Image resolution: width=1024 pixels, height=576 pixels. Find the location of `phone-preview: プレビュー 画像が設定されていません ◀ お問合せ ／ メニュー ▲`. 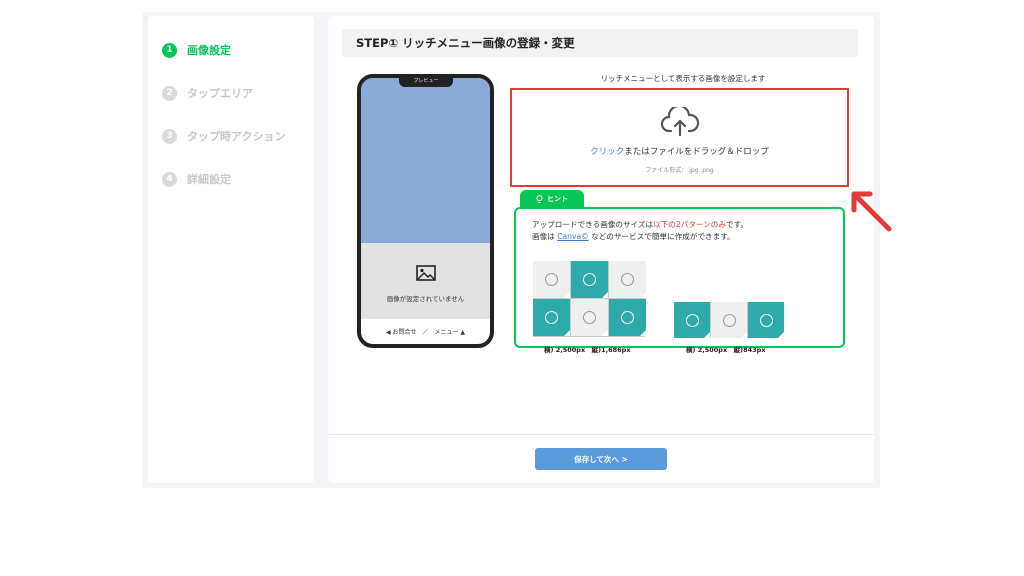

phone-preview: プレビュー 画像が設定されていません ◀ お問合せ ／ メニュー ▲ is located at coordinates (425, 211).